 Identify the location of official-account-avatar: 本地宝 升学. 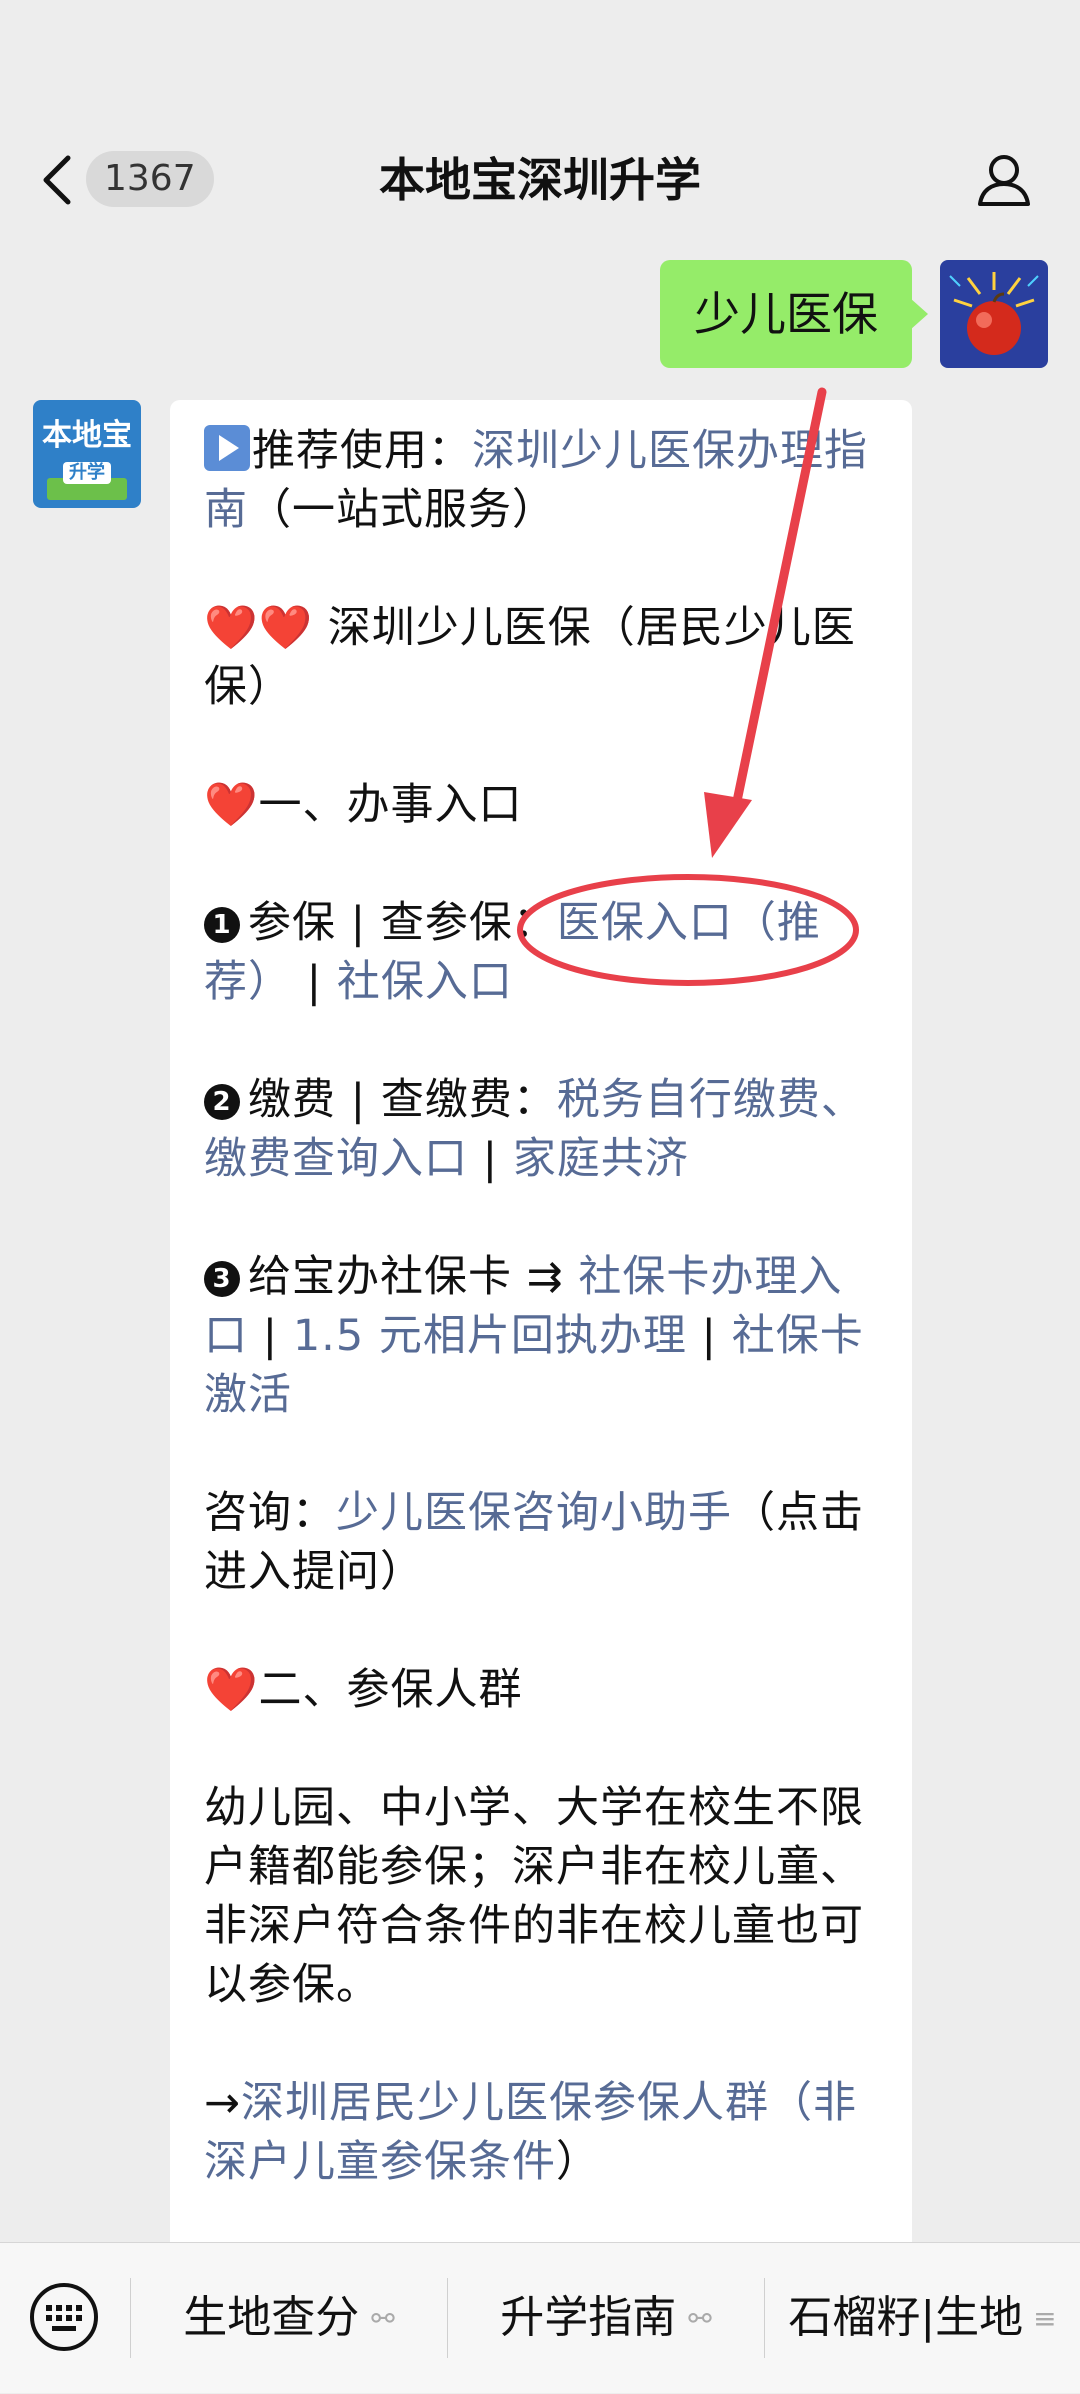
(87, 454).